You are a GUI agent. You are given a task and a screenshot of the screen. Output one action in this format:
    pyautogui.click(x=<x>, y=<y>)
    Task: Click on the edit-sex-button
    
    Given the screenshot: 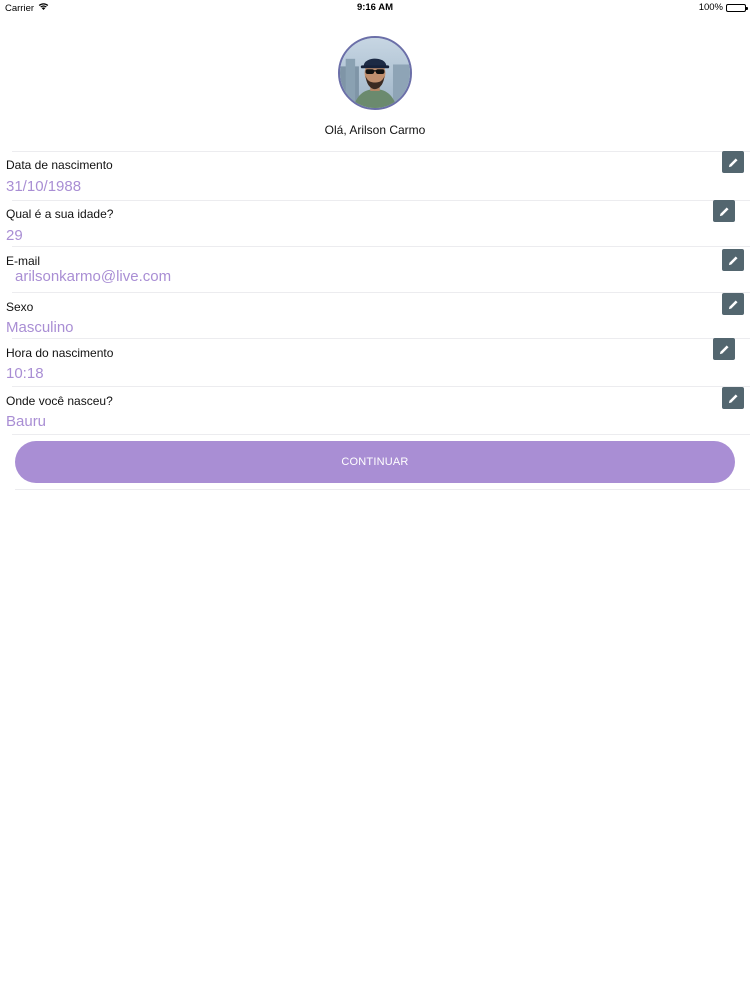 What is the action you would take?
    pyautogui.click(x=733, y=304)
    